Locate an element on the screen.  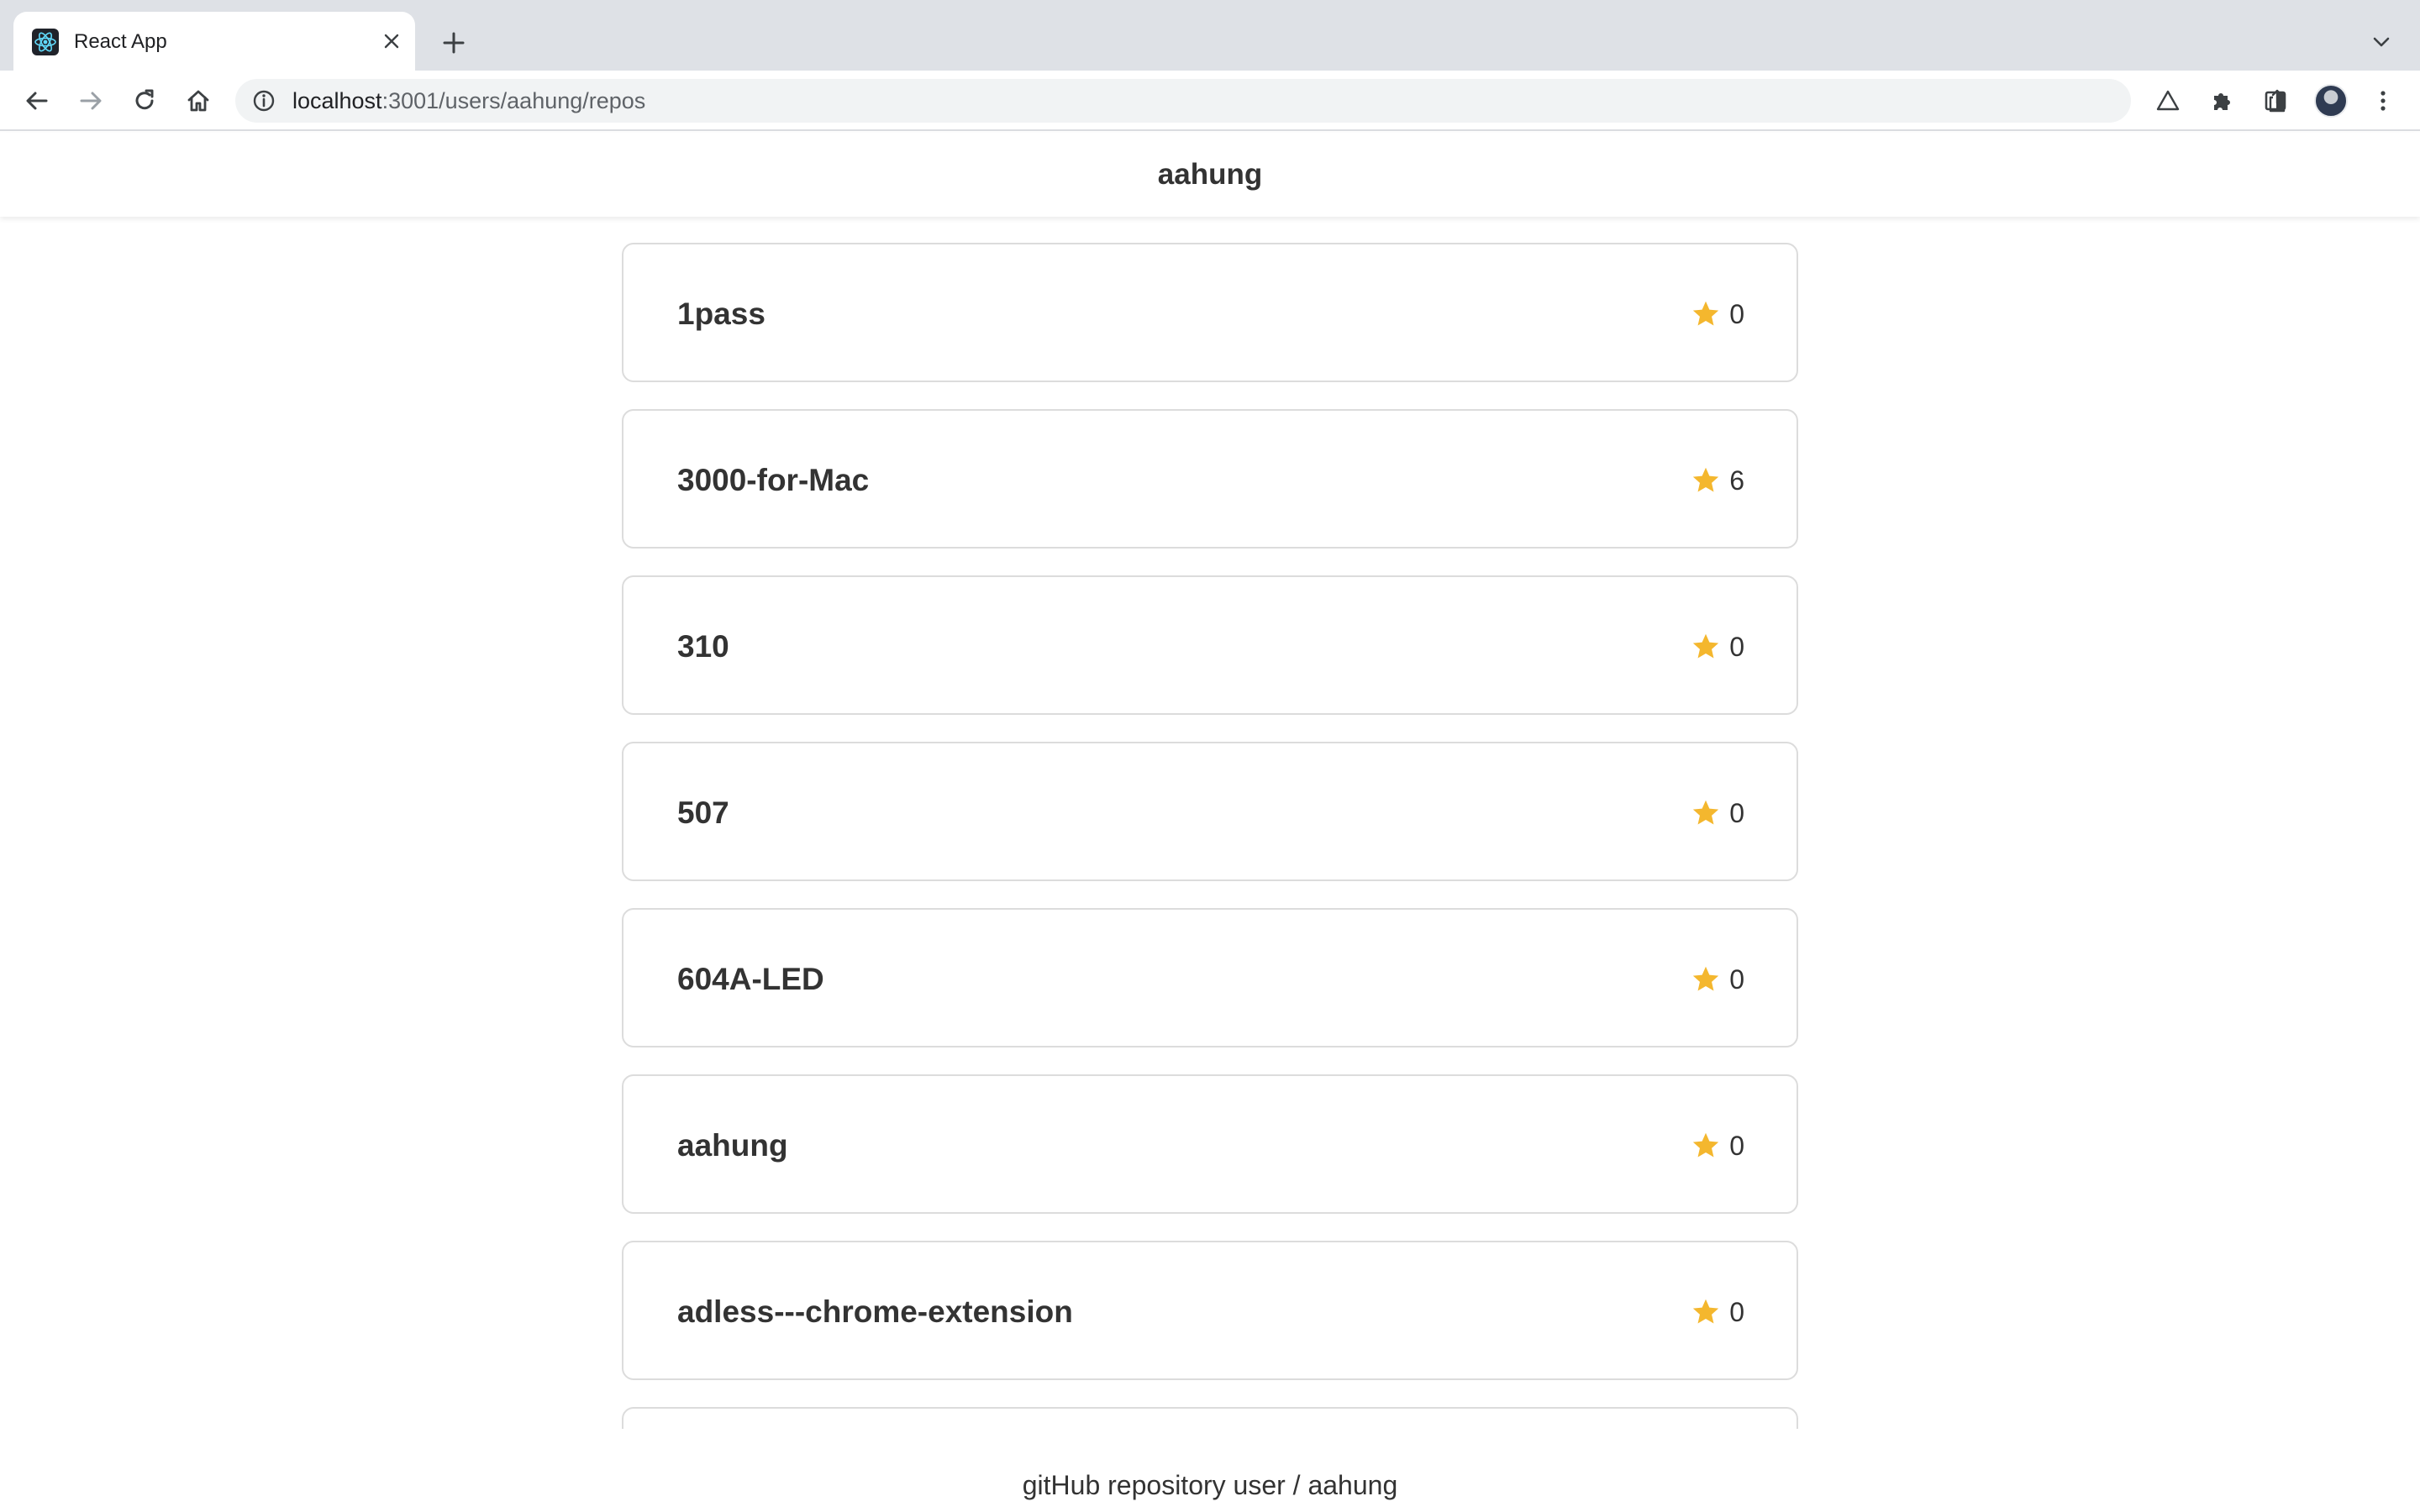
repo-name: 3000-for-Mac is located at coordinates (773, 480).